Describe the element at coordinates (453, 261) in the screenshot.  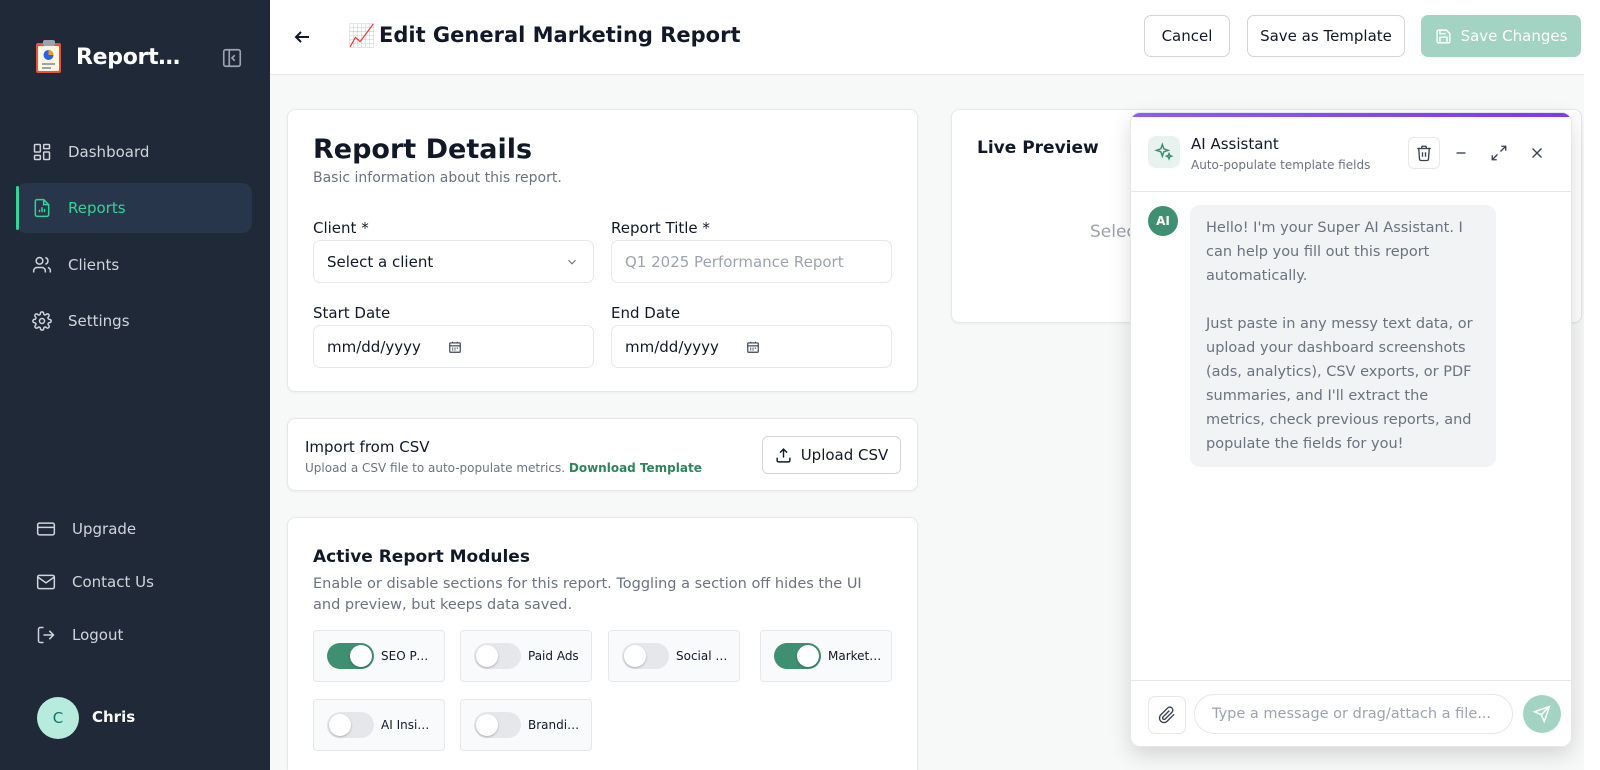
I see `client-select: Select a client` at that location.